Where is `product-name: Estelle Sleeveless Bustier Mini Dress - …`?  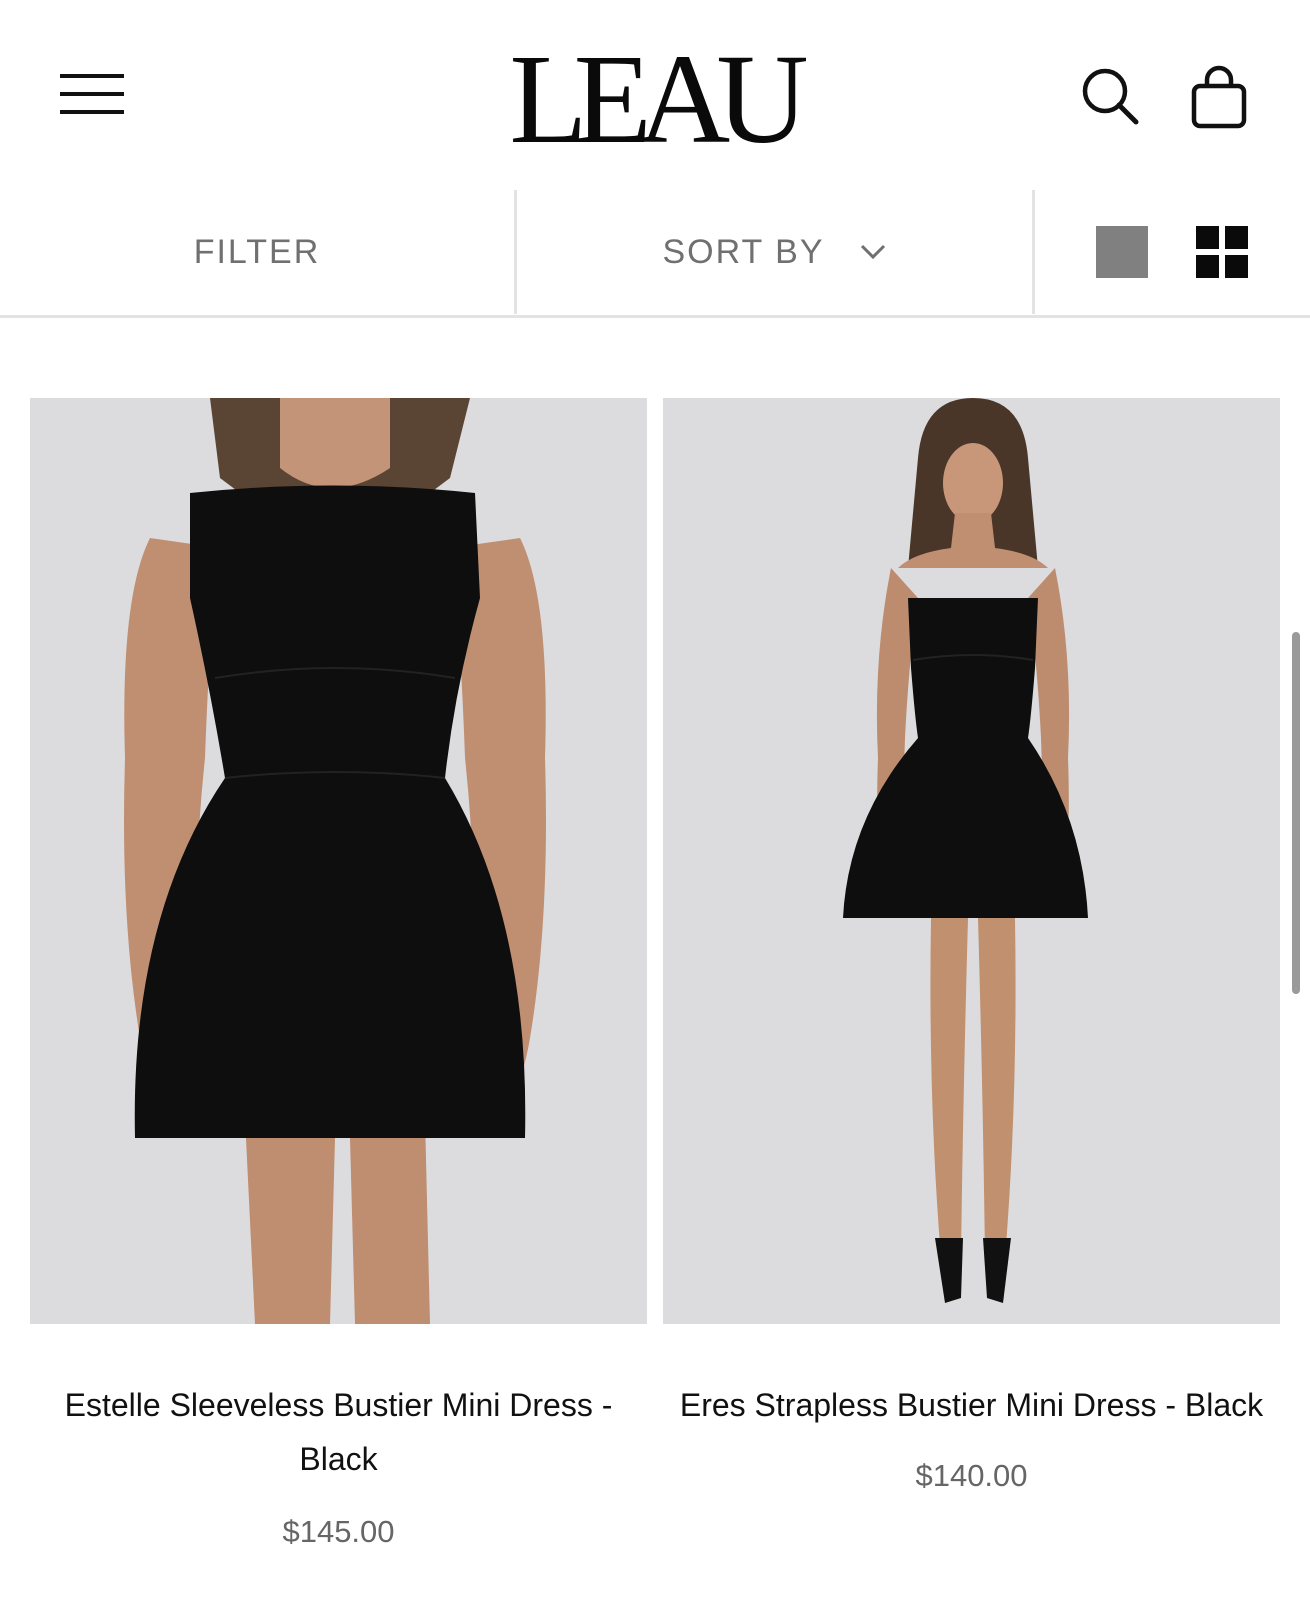 product-name: Estelle Sleeveless Bustier Mini Dress - … is located at coordinates (338, 1432).